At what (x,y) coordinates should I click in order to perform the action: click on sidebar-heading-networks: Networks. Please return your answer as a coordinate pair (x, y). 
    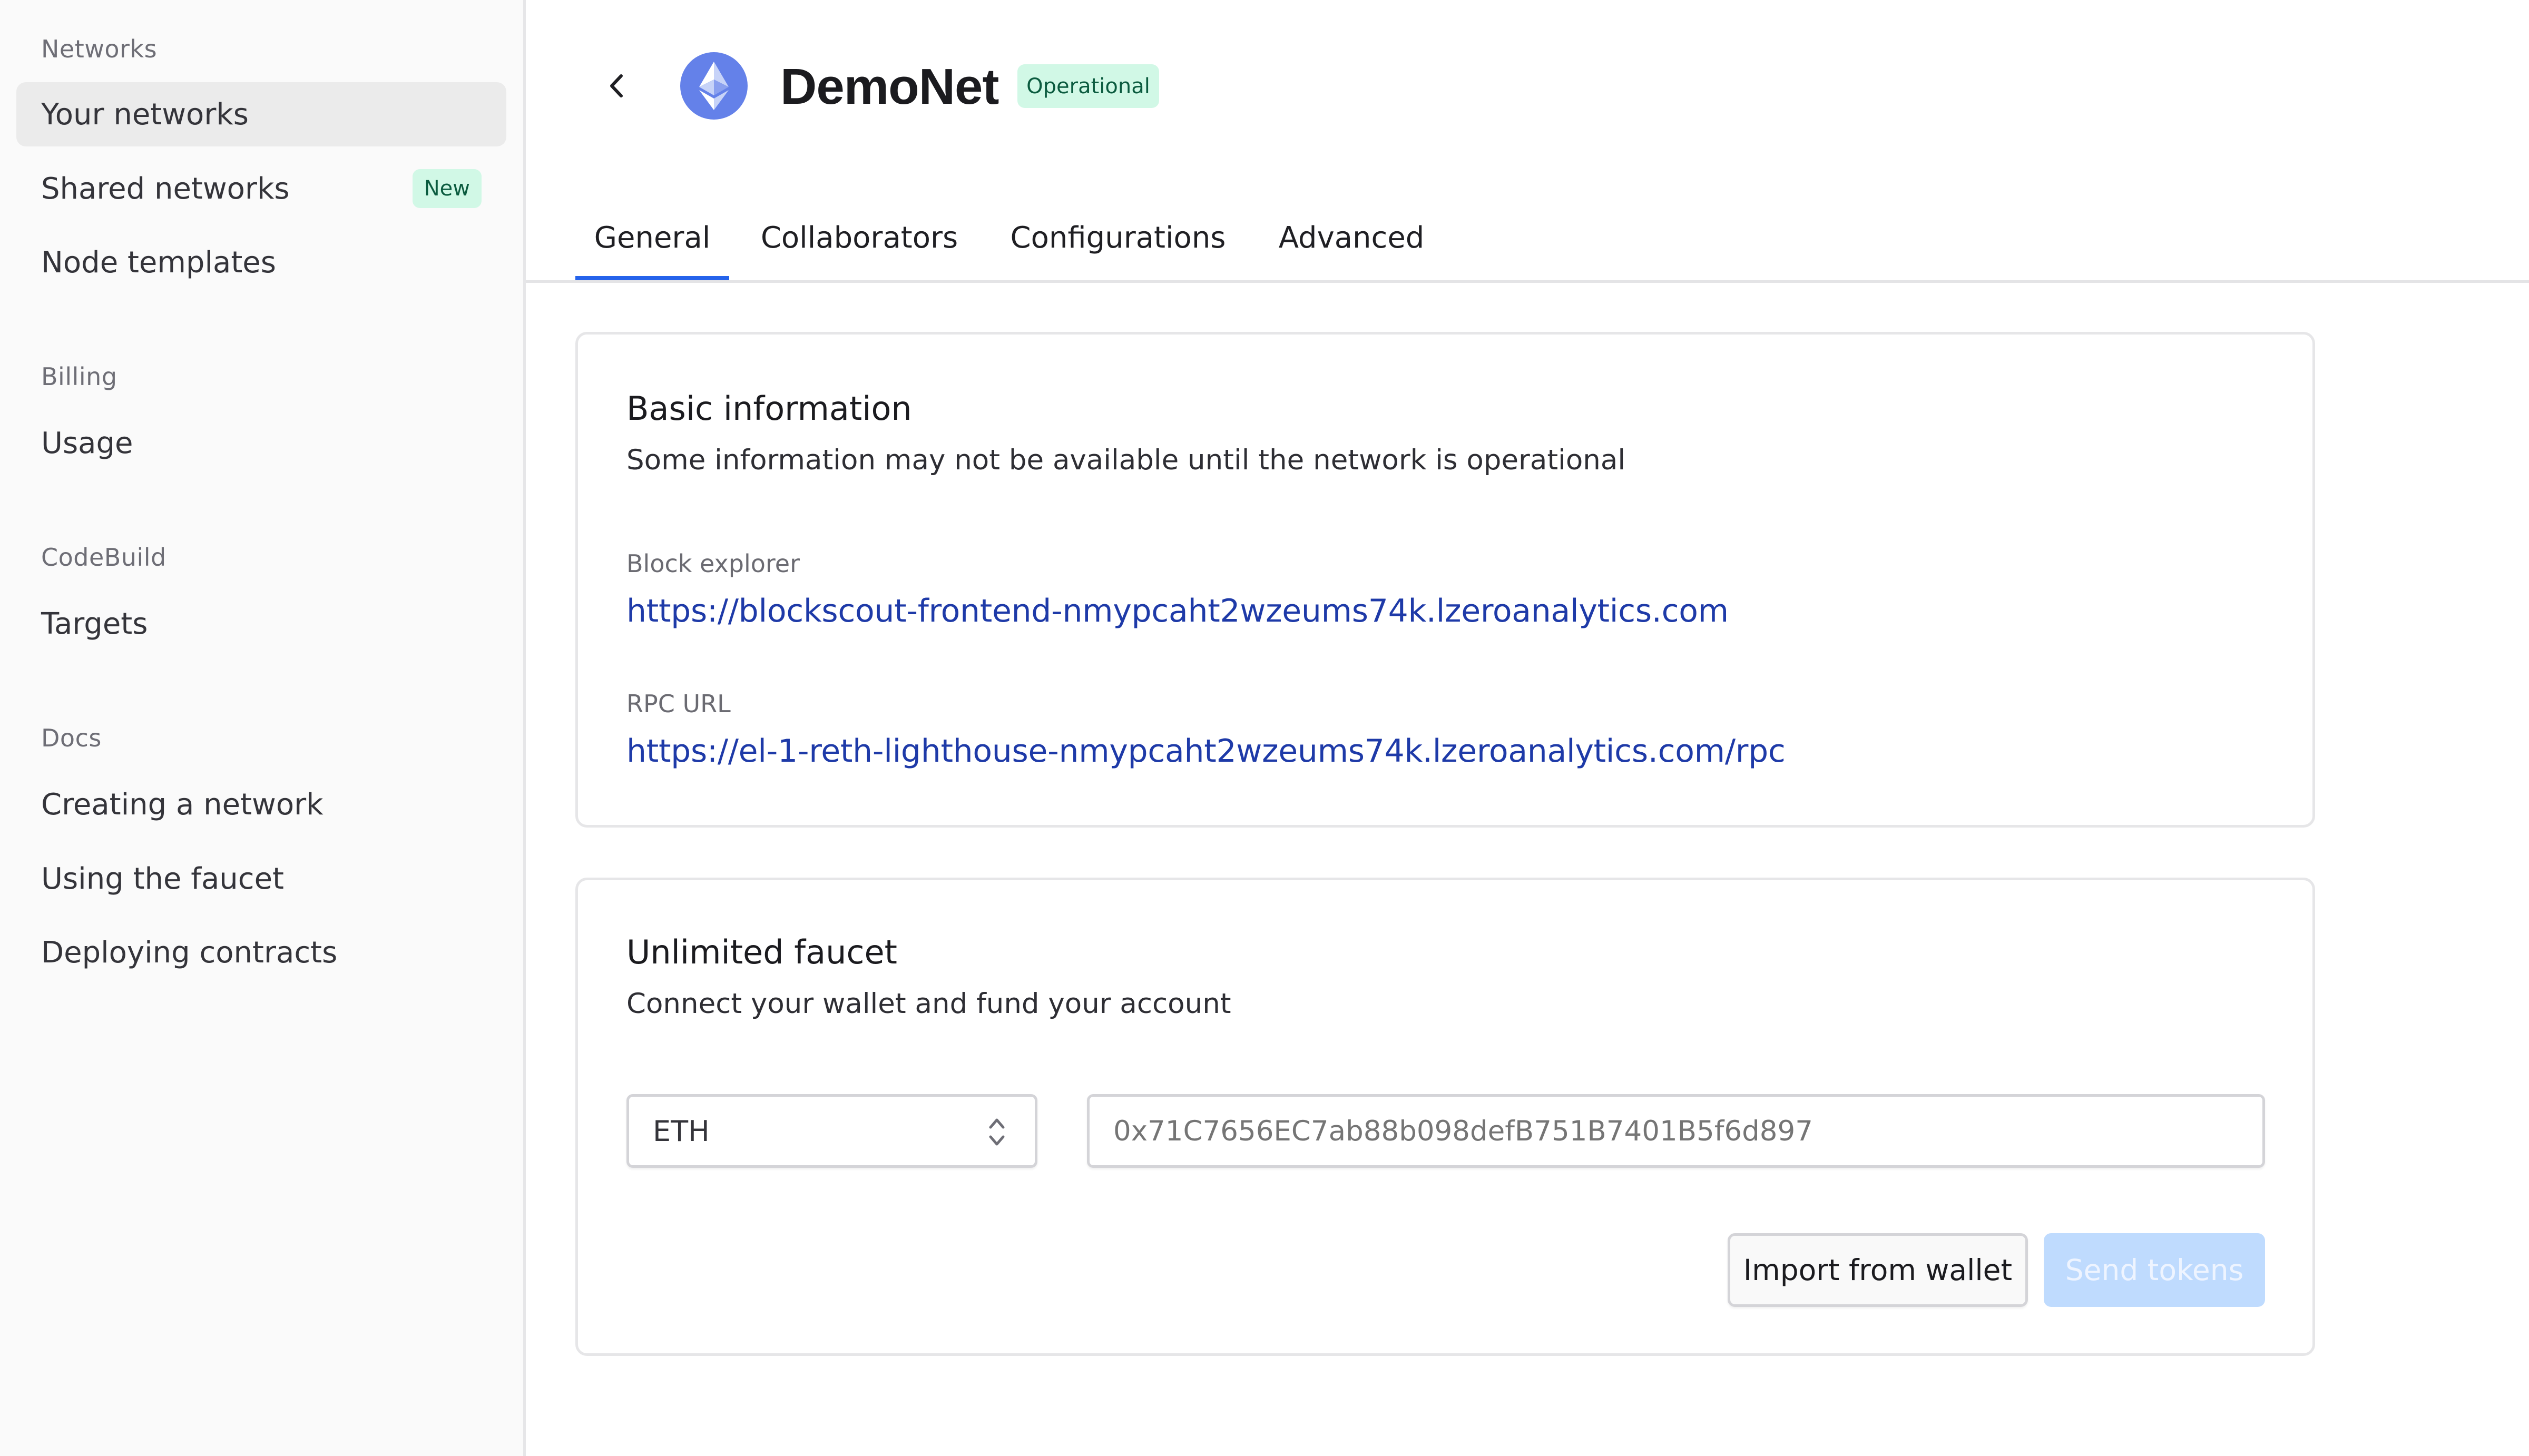
    Looking at the image, I should click on (100, 49).